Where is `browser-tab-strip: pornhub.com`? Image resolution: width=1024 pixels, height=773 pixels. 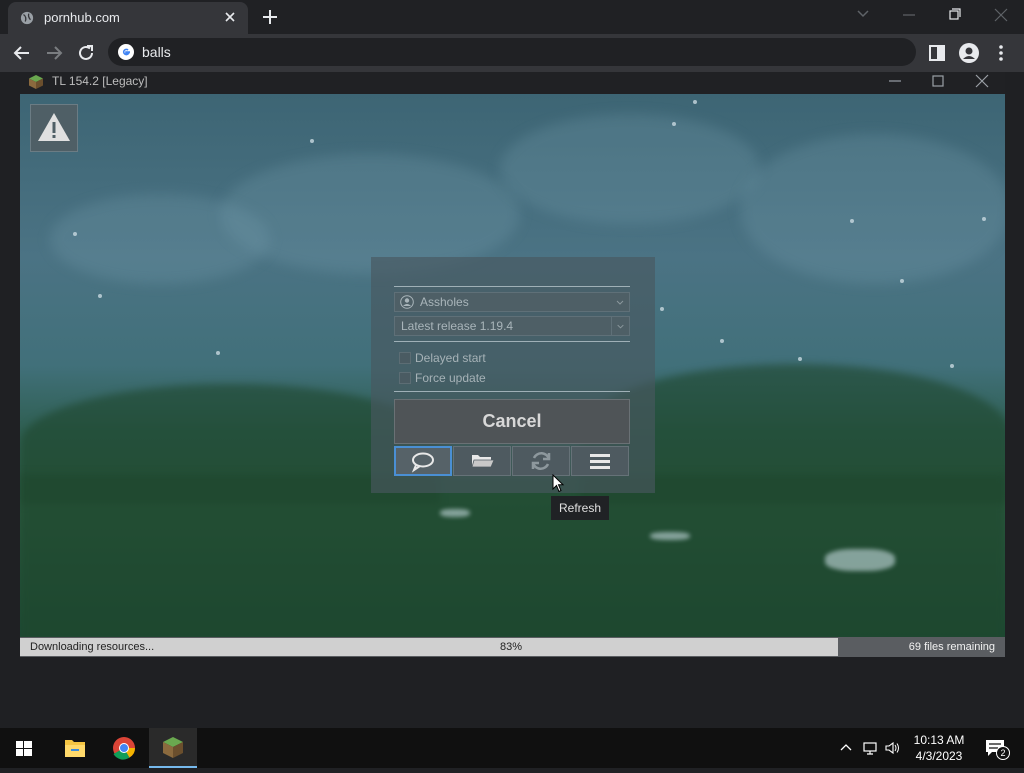 browser-tab-strip: pornhub.com is located at coordinates (512, 17).